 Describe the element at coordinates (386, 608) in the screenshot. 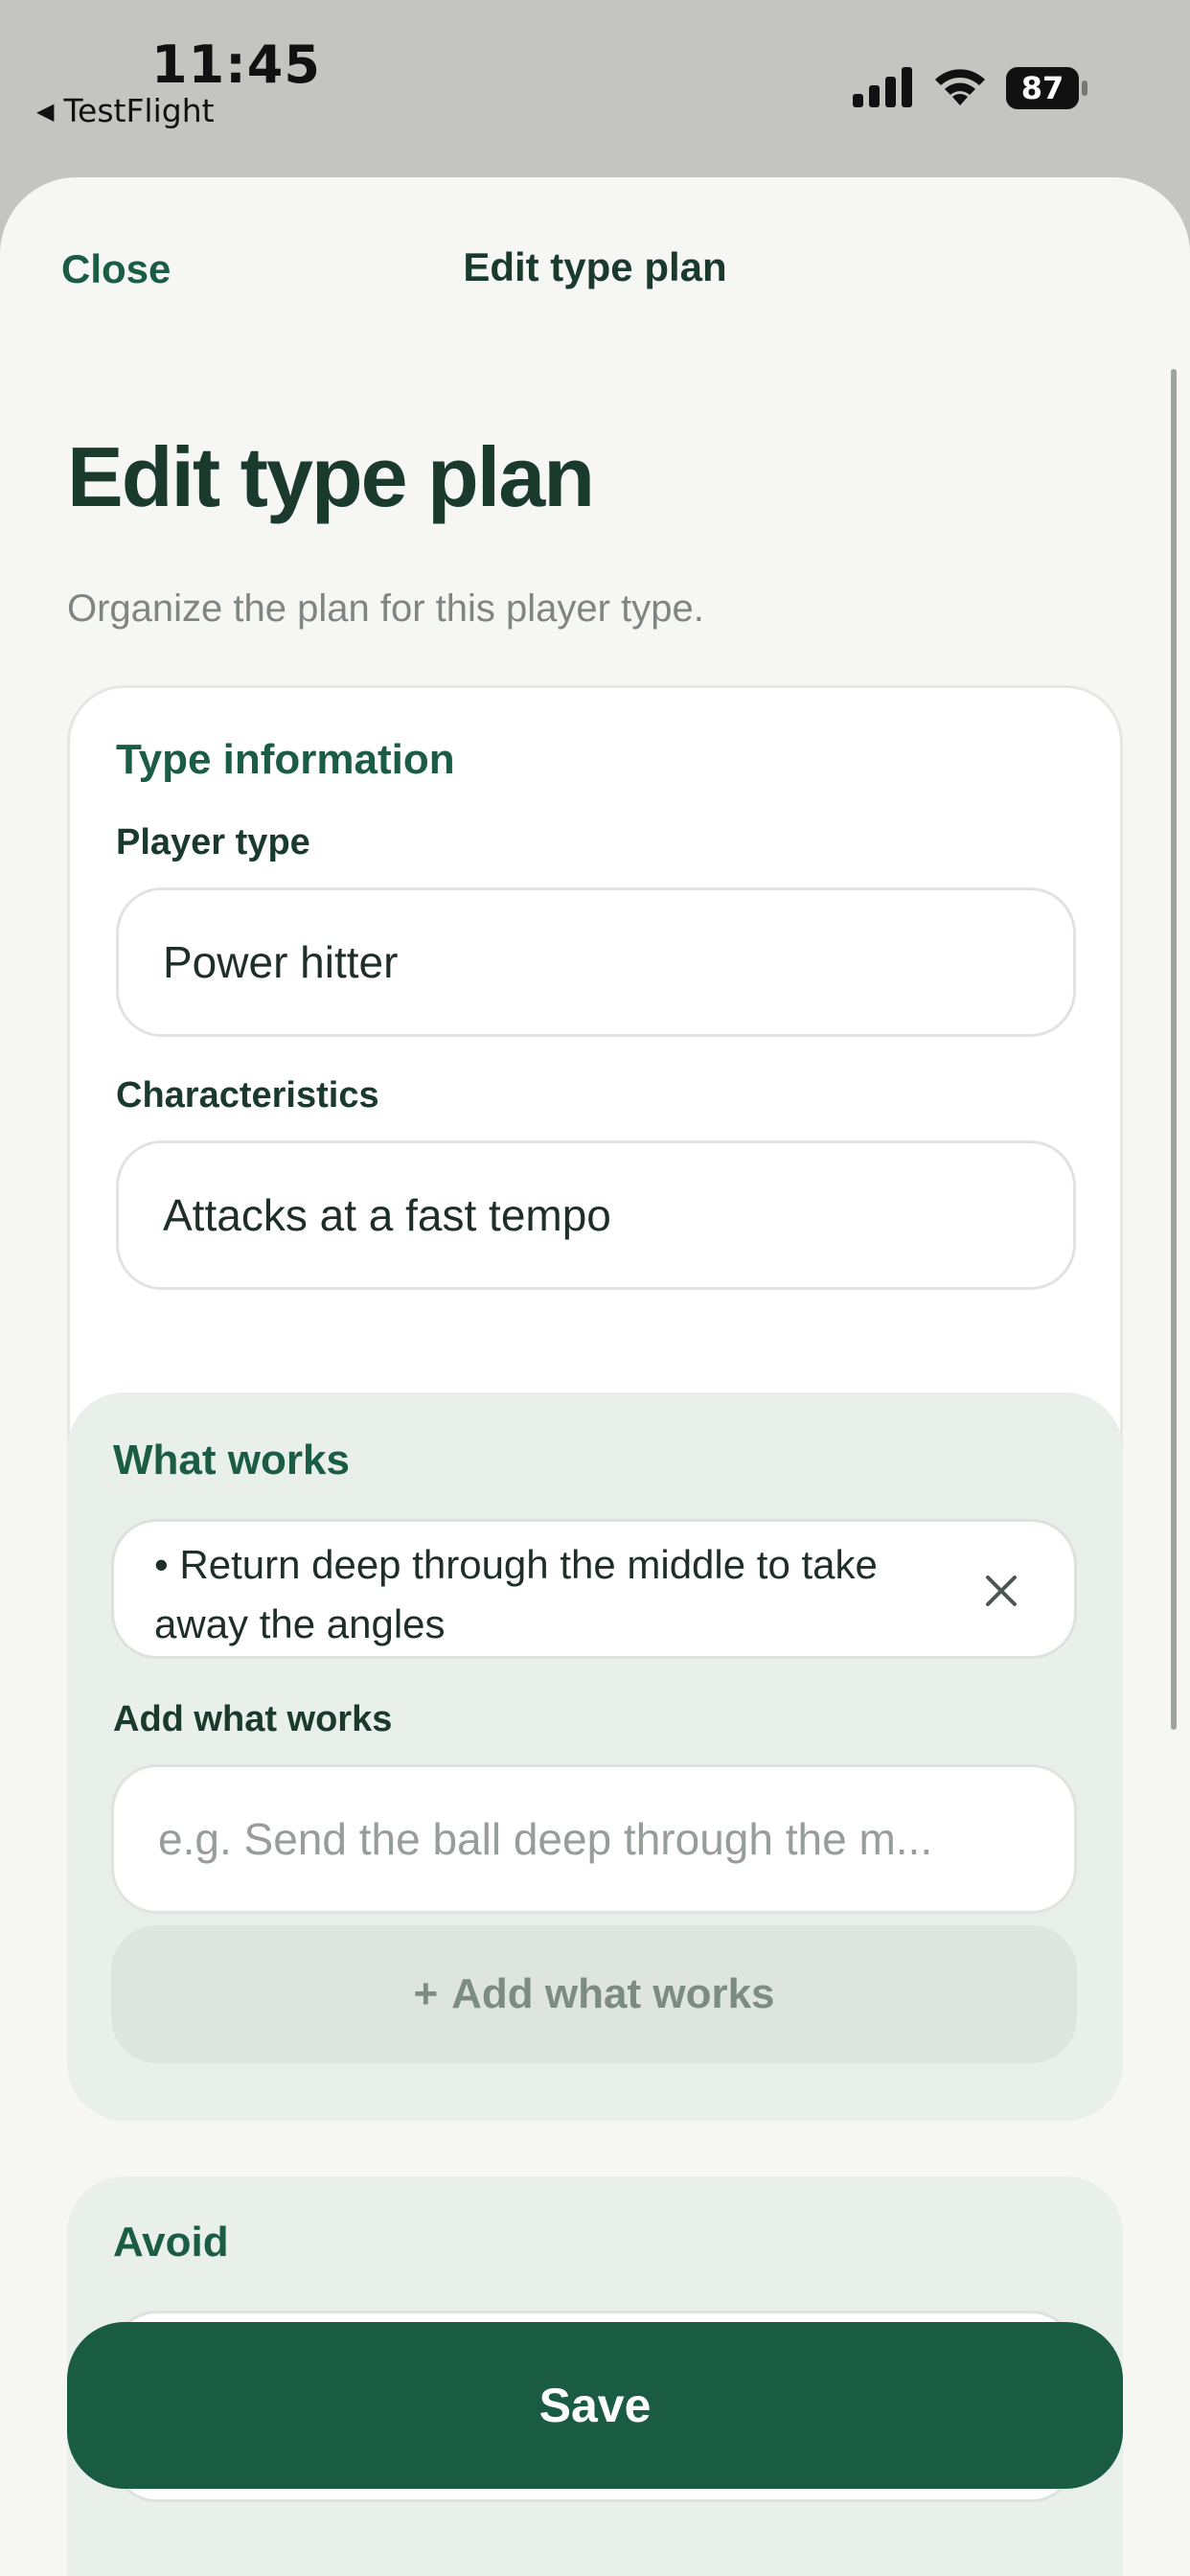

I see `page-subtitle: Organize the plan for this player type.` at that location.